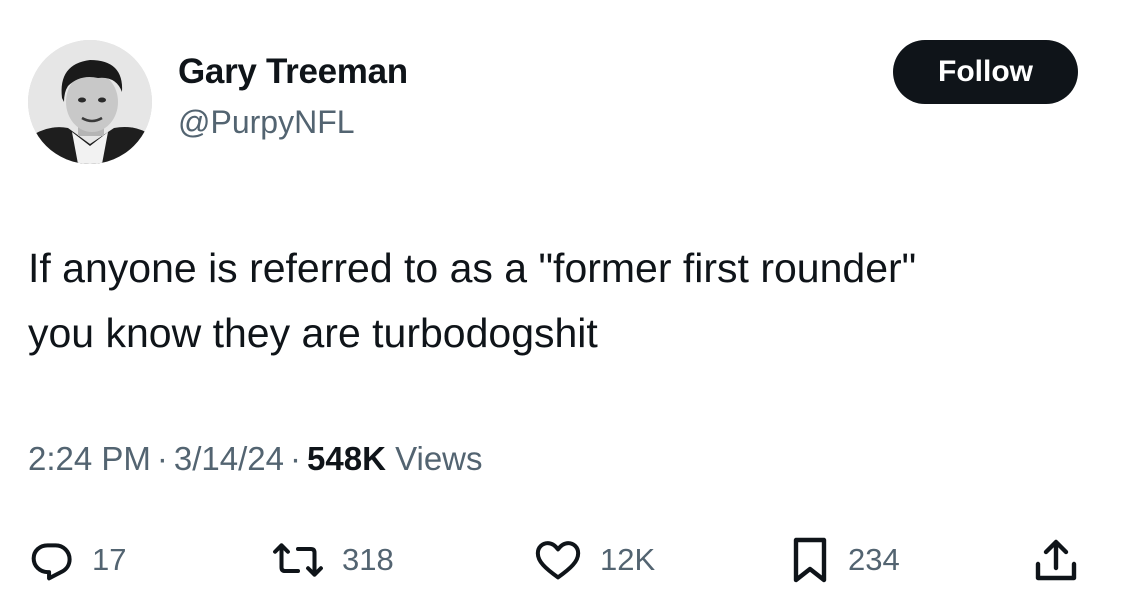 This screenshot has height=608, width=1125. Describe the element at coordinates (51, 562) in the screenshot. I see `reply-icon` at that location.